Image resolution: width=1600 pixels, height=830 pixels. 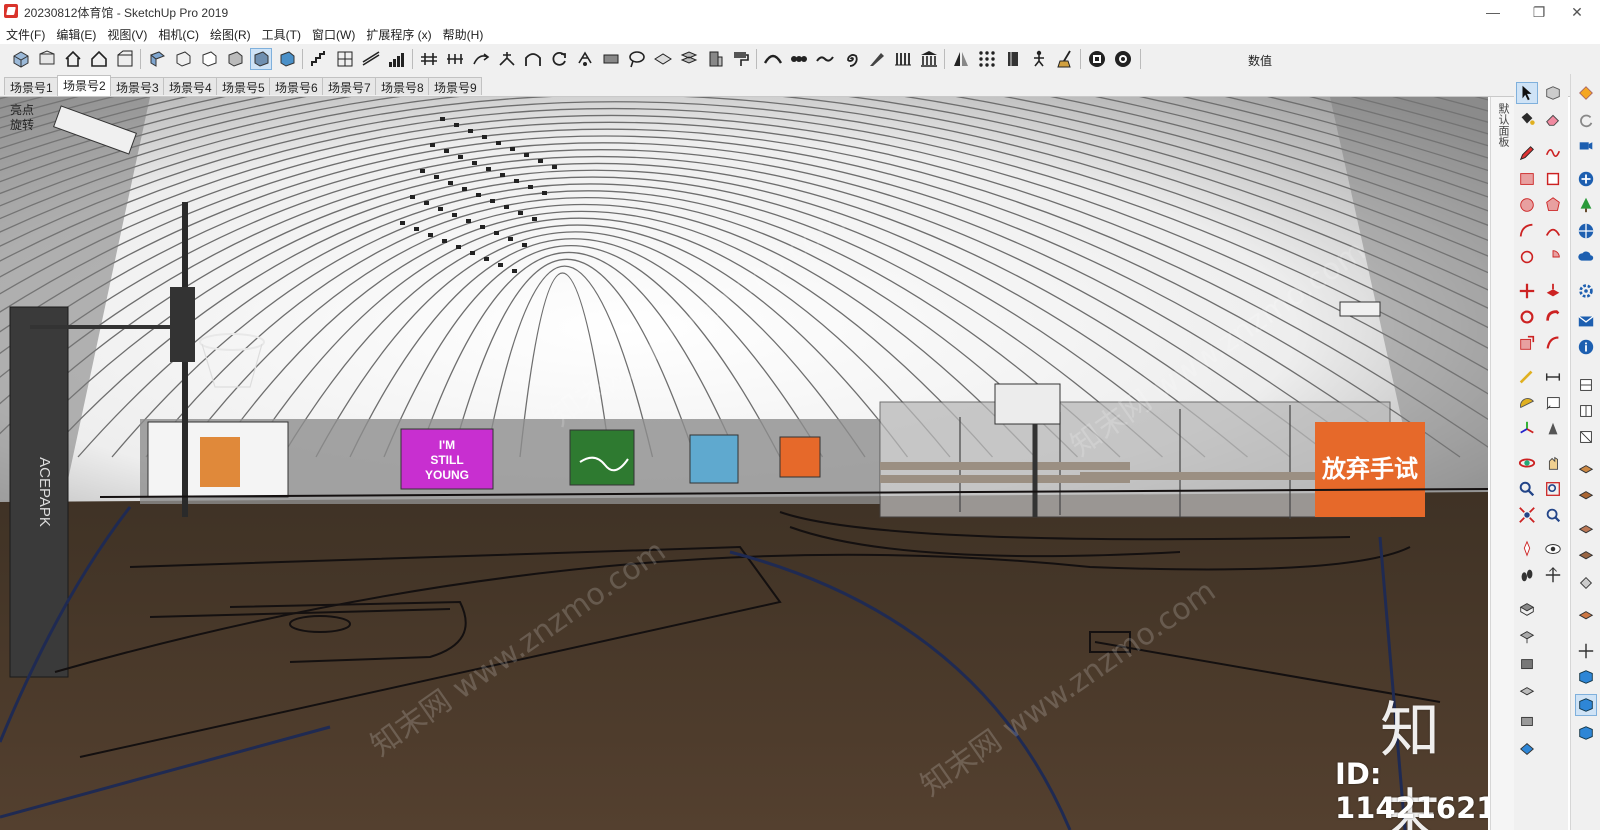 I want to click on array-icon, so click(x=689, y=59).